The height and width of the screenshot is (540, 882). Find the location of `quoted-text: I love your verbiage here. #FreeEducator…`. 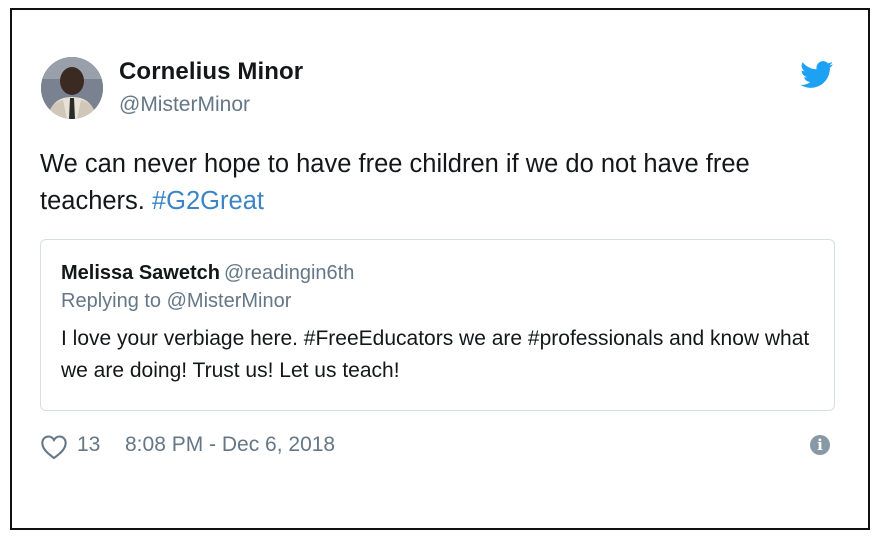

quoted-text: I love your verbiage here. #FreeEducator… is located at coordinates (435, 354).